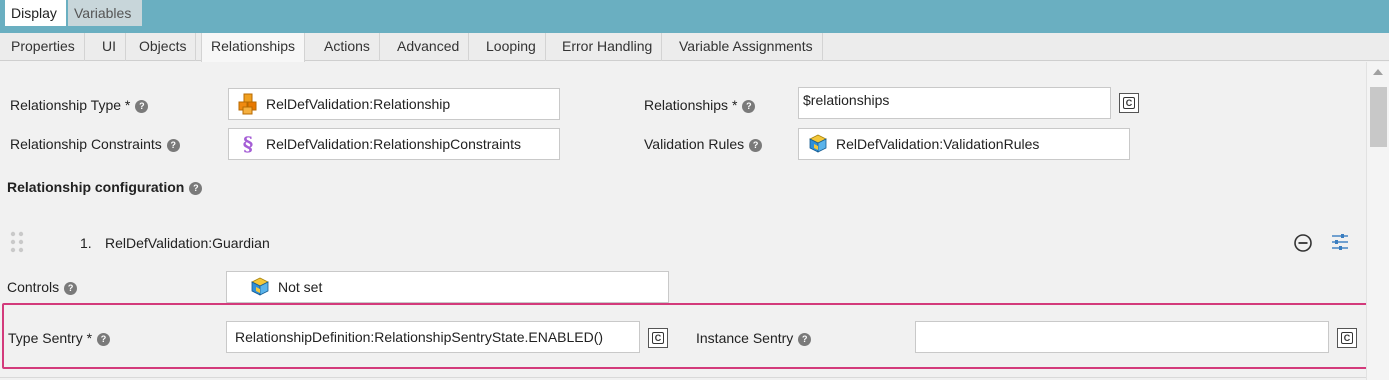  What do you see at coordinates (429, 47) in the screenshot?
I see `tab-advanced: Advanced` at bounding box center [429, 47].